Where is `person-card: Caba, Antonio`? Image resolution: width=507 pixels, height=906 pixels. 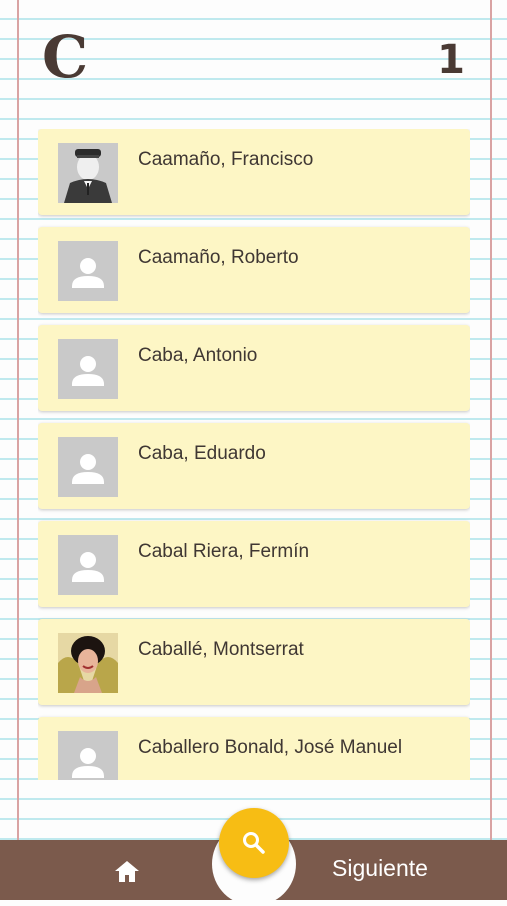 person-card: Caba, Antonio is located at coordinates (254, 368).